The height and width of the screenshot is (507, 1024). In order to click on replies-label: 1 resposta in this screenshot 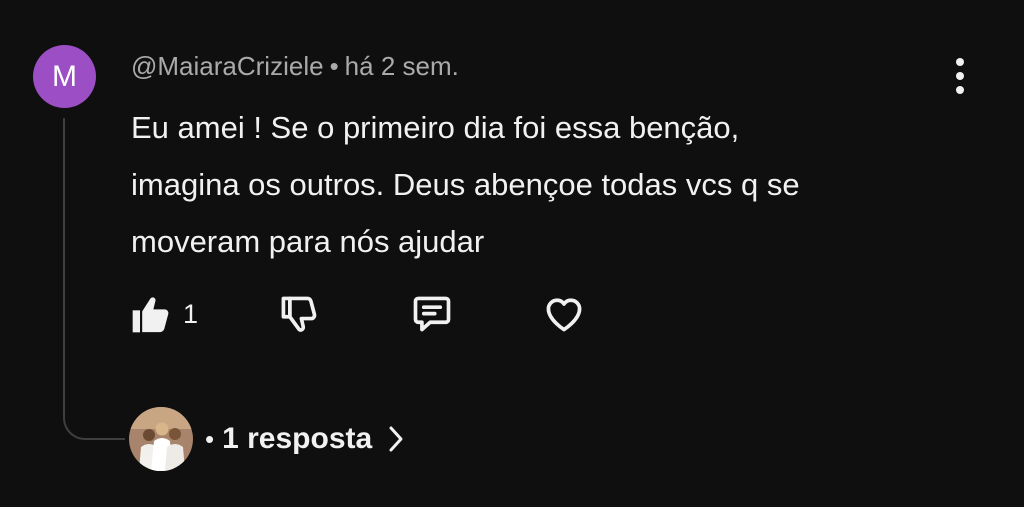, I will do `click(297, 438)`.